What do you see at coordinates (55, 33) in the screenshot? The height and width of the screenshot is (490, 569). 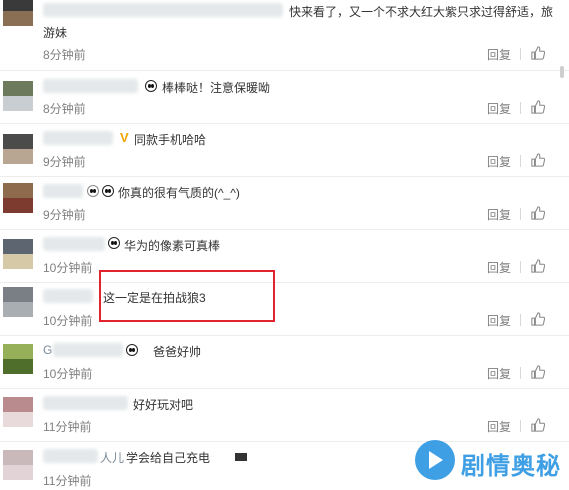 I see `comment-text-continued: 游妹` at bounding box center [55, 33].